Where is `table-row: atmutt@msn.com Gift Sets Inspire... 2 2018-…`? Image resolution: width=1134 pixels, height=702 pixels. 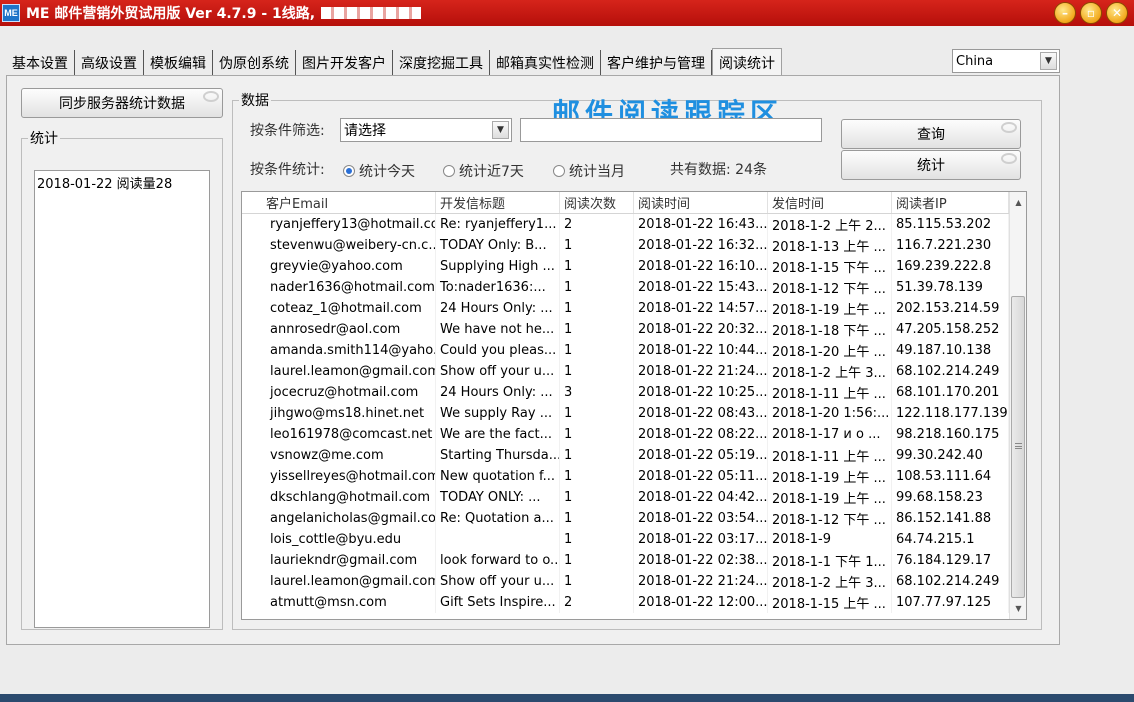
table-row: atmutt@msn.com Gift Sets Inspire... 2 2018-… is located at coordinates (634, 602).